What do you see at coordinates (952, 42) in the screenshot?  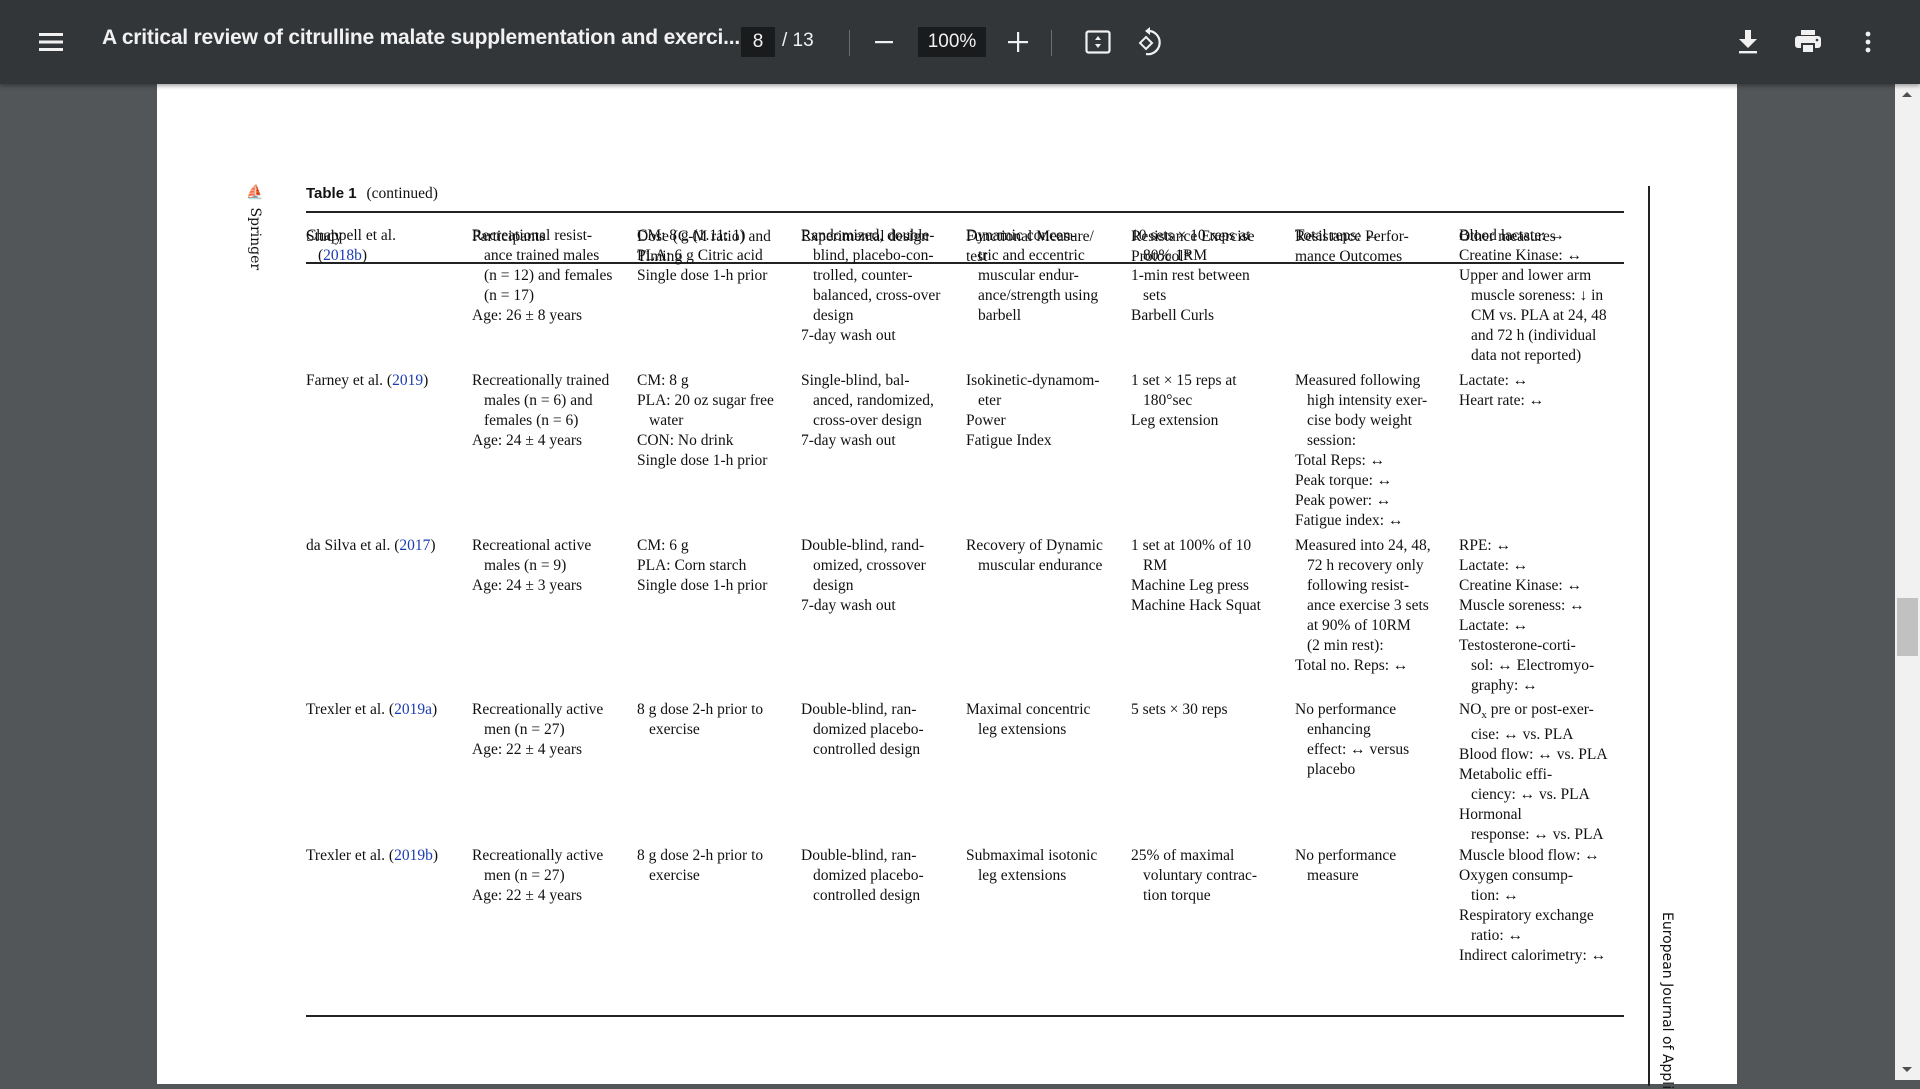 I see `zoom-level-input` at bounding box center [952, 42].